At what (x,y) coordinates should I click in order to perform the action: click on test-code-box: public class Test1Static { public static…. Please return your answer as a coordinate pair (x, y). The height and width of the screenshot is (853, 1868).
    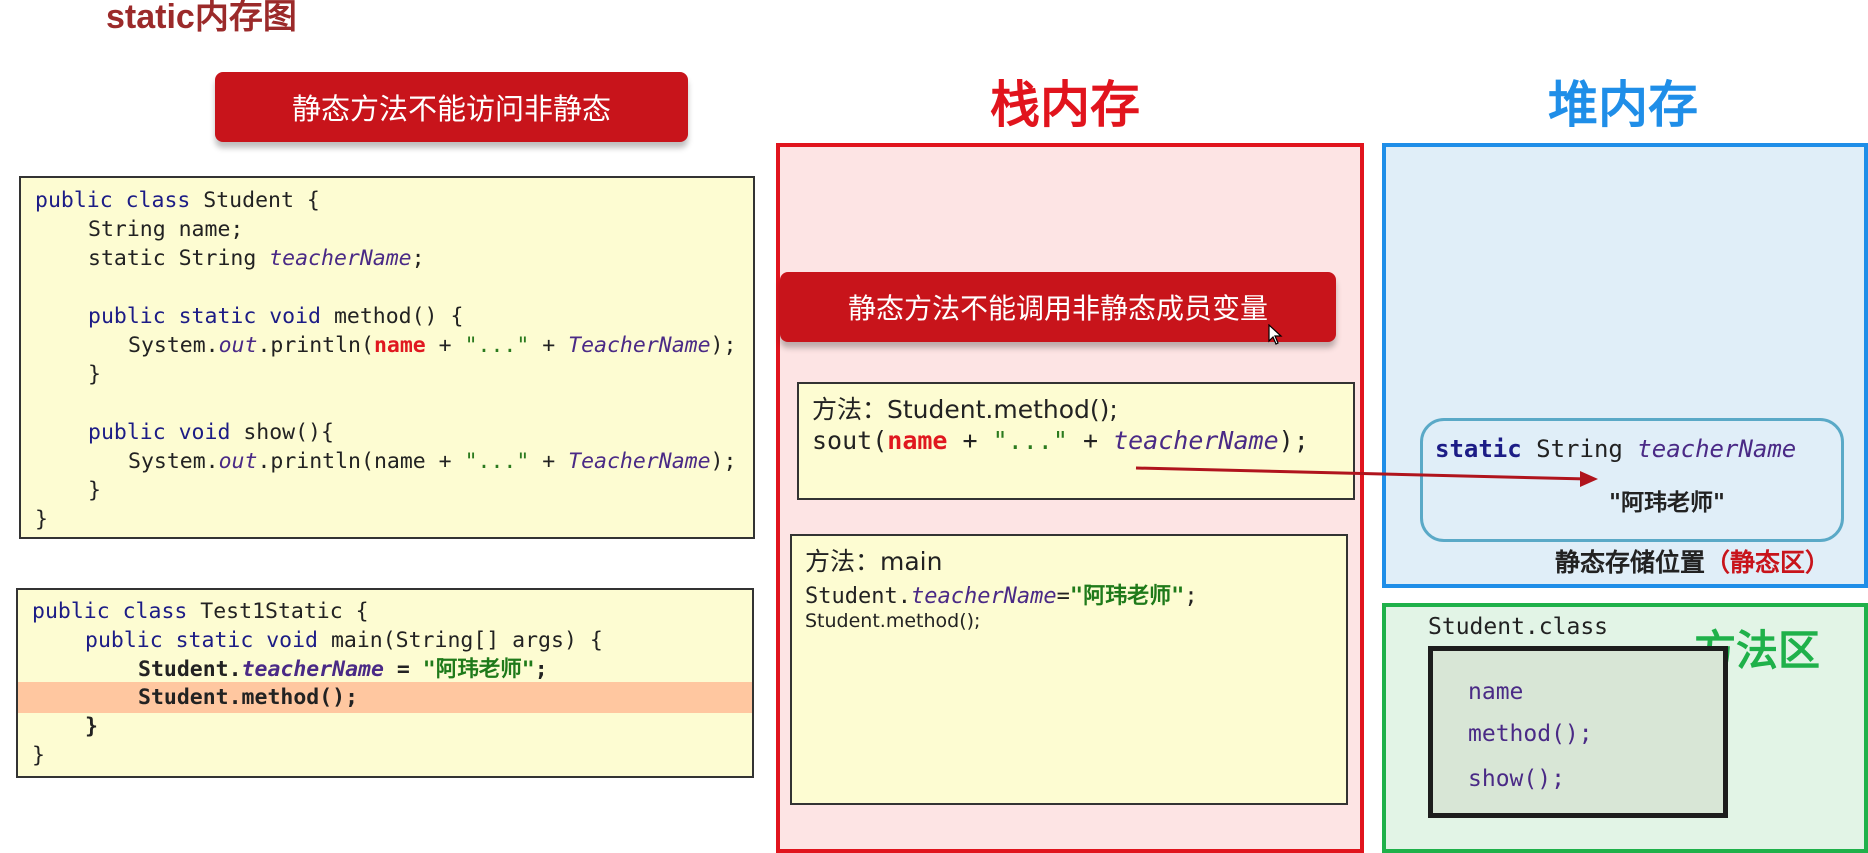
    Looking at the image, I should click on (385, 683).